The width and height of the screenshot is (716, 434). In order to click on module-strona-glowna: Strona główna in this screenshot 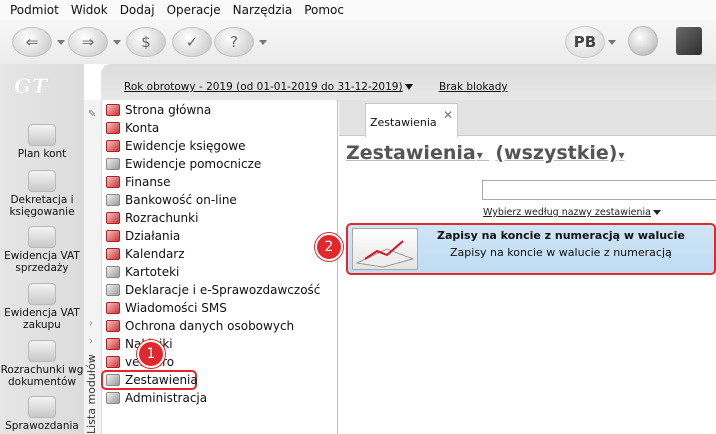, I will do `click(158, 110)`.